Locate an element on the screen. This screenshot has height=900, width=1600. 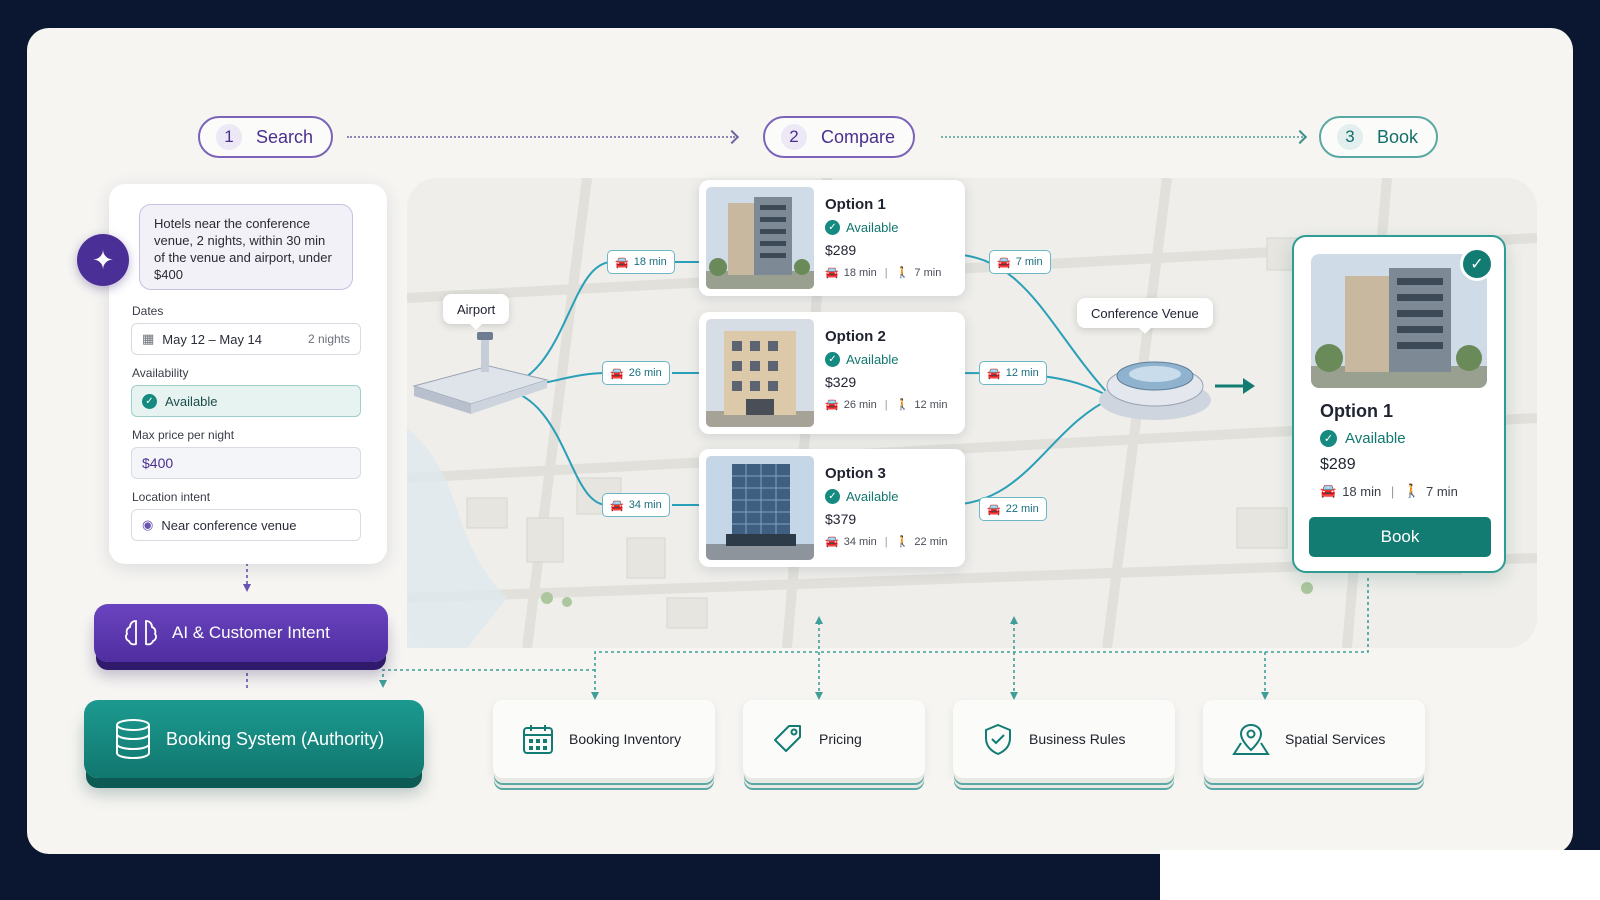
arrow-compare-book is located at coordinates (1122, 137).